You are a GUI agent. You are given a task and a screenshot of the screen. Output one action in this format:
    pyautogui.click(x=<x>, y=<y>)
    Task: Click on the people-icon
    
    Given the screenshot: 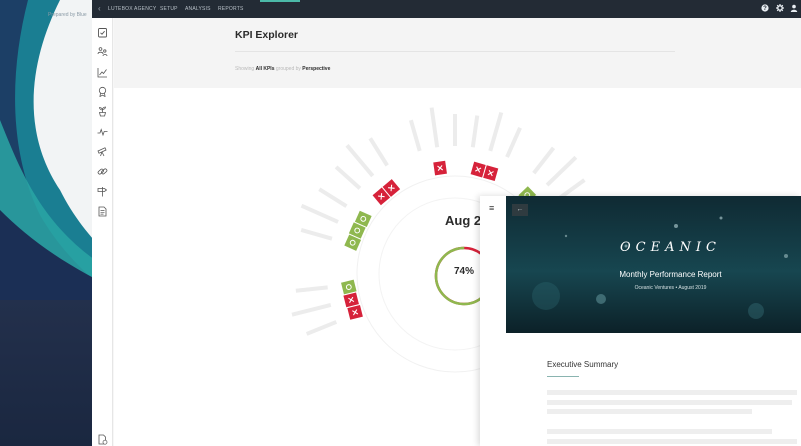 What is the action you would take?
    pyautogui.click(x=102, y=50)
    